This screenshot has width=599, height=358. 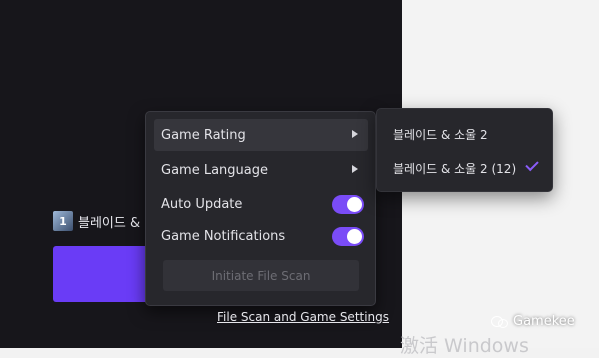 What do you see at coordinates (440, 134) in the screenshot?
I see `submenu-item-rating-1: 블레이드 & 소울 2` at bounding box center [440, 134].